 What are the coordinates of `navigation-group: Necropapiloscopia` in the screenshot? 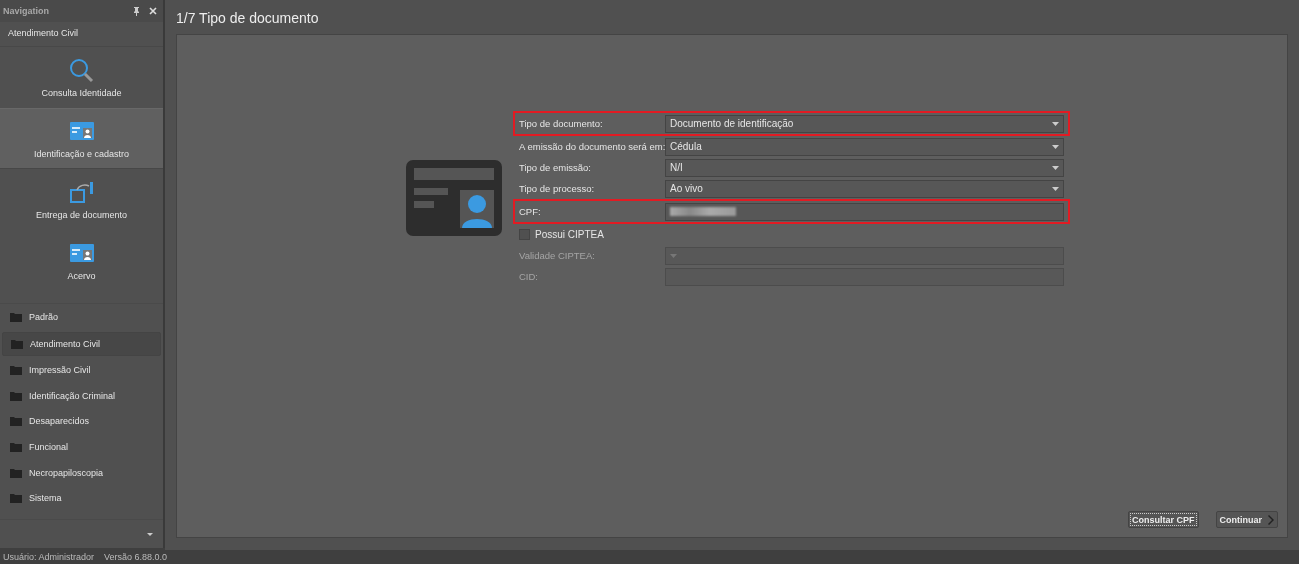 It's located at (81, 472).